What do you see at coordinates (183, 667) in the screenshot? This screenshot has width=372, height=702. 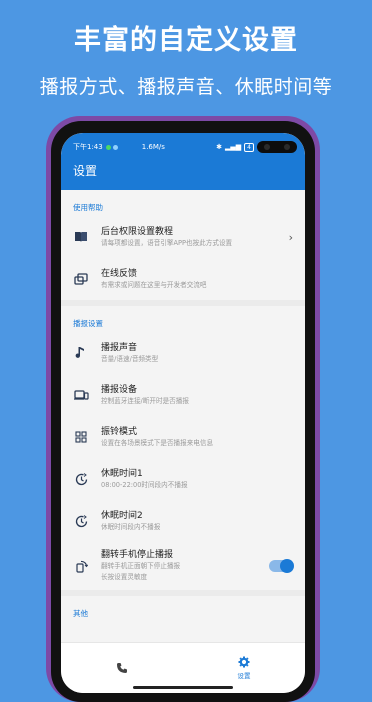 I see `bottom-nav: 设置` at bounding box center [183, 667].